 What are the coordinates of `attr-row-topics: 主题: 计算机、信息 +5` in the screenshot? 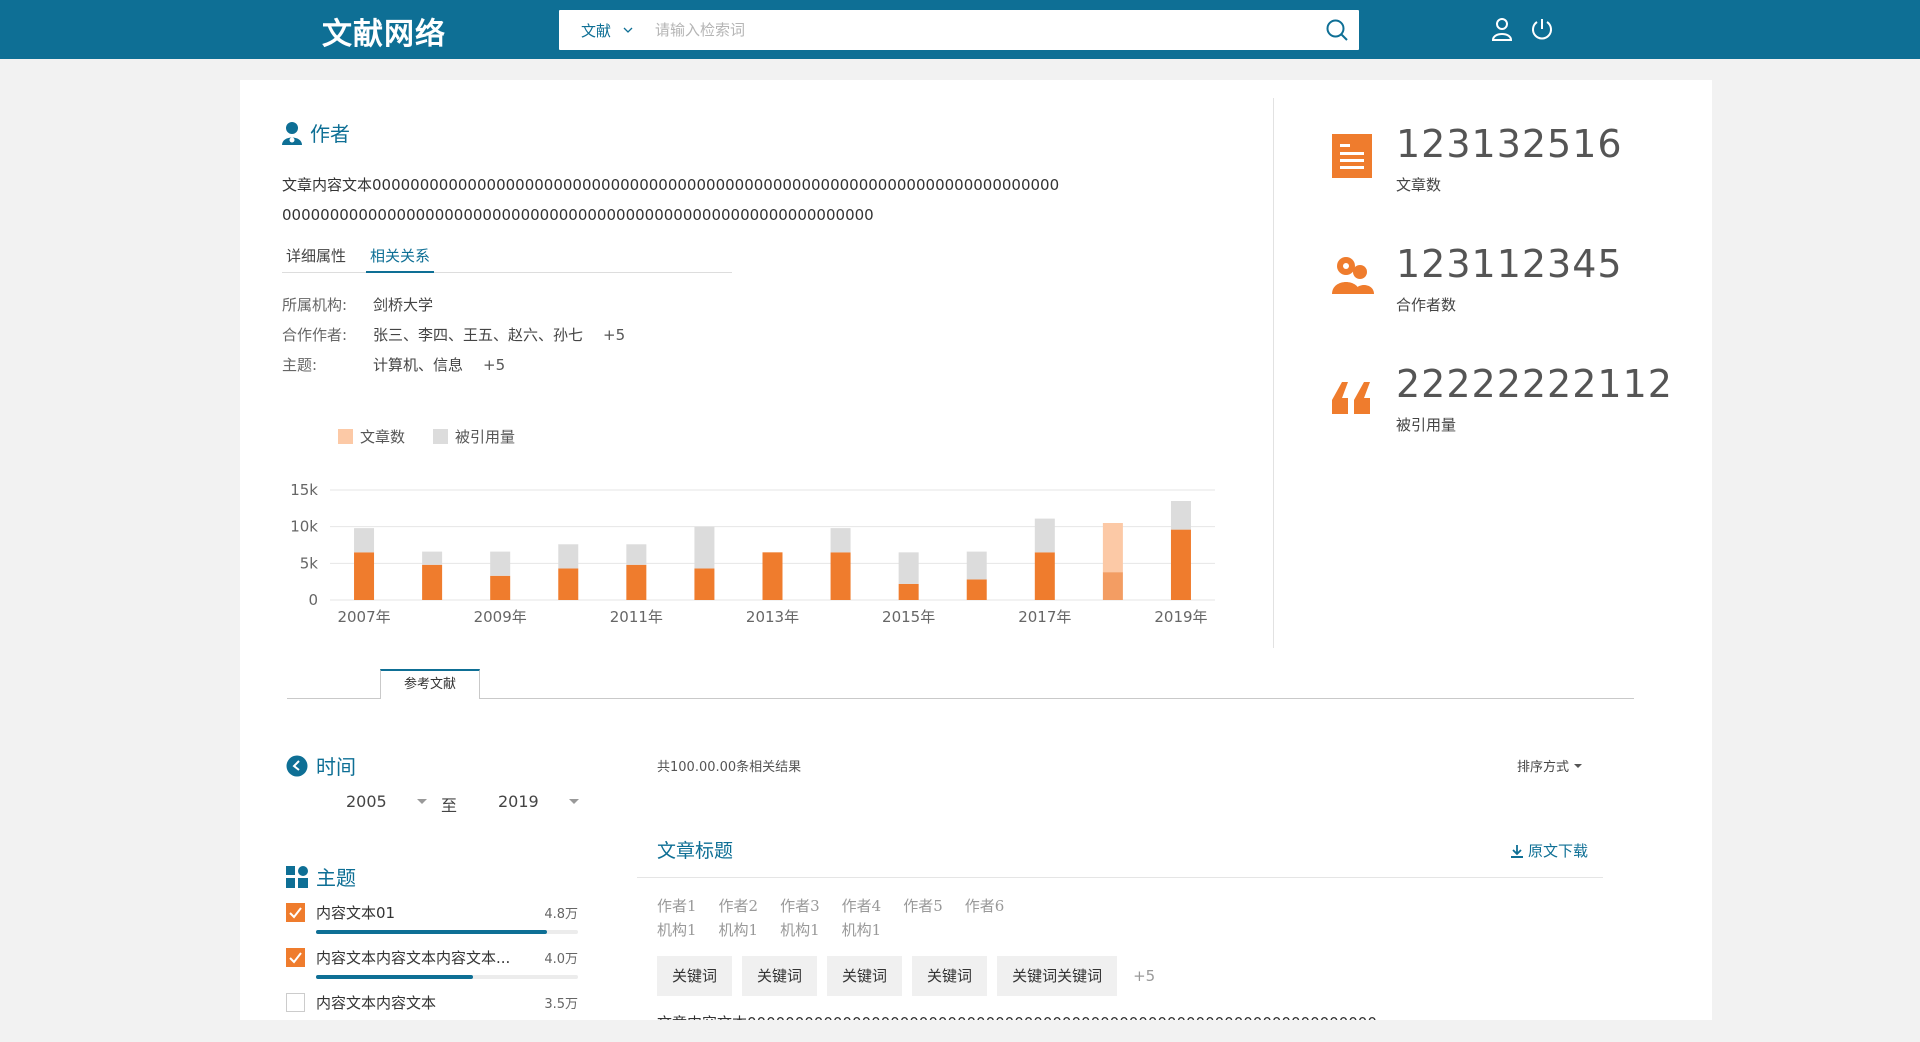 It's located at (453, 365).